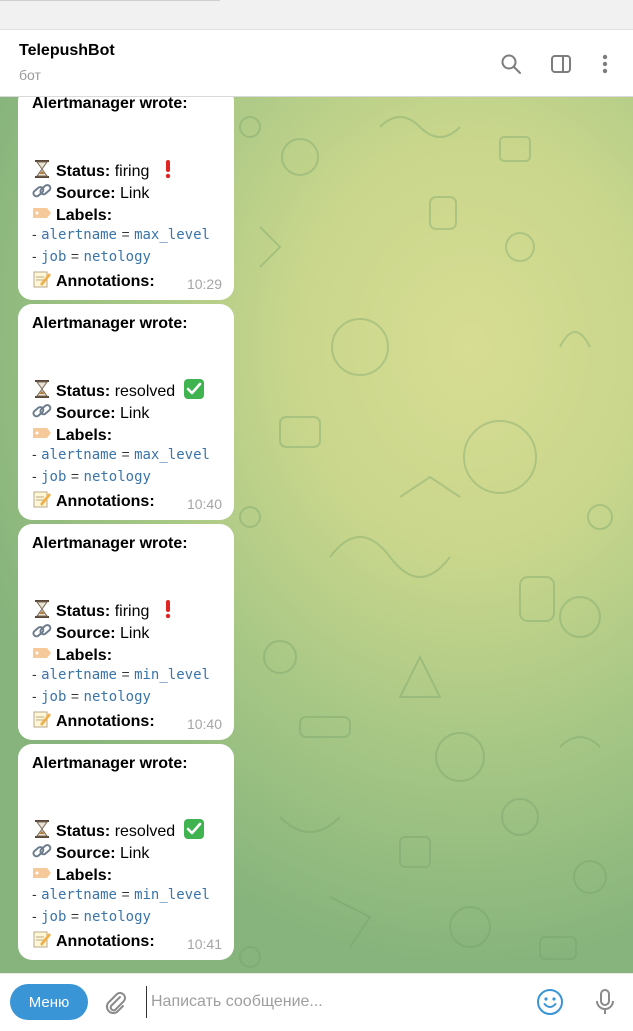 The height and width of the screenshot is (1031, 633). I want to click on message-time: 10:29, so click(204, 284).